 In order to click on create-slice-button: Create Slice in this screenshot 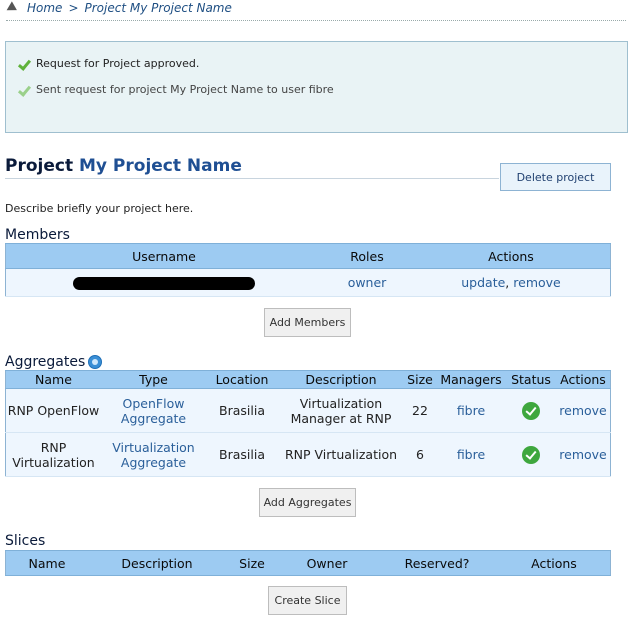, I will do `click(307, 600)`.